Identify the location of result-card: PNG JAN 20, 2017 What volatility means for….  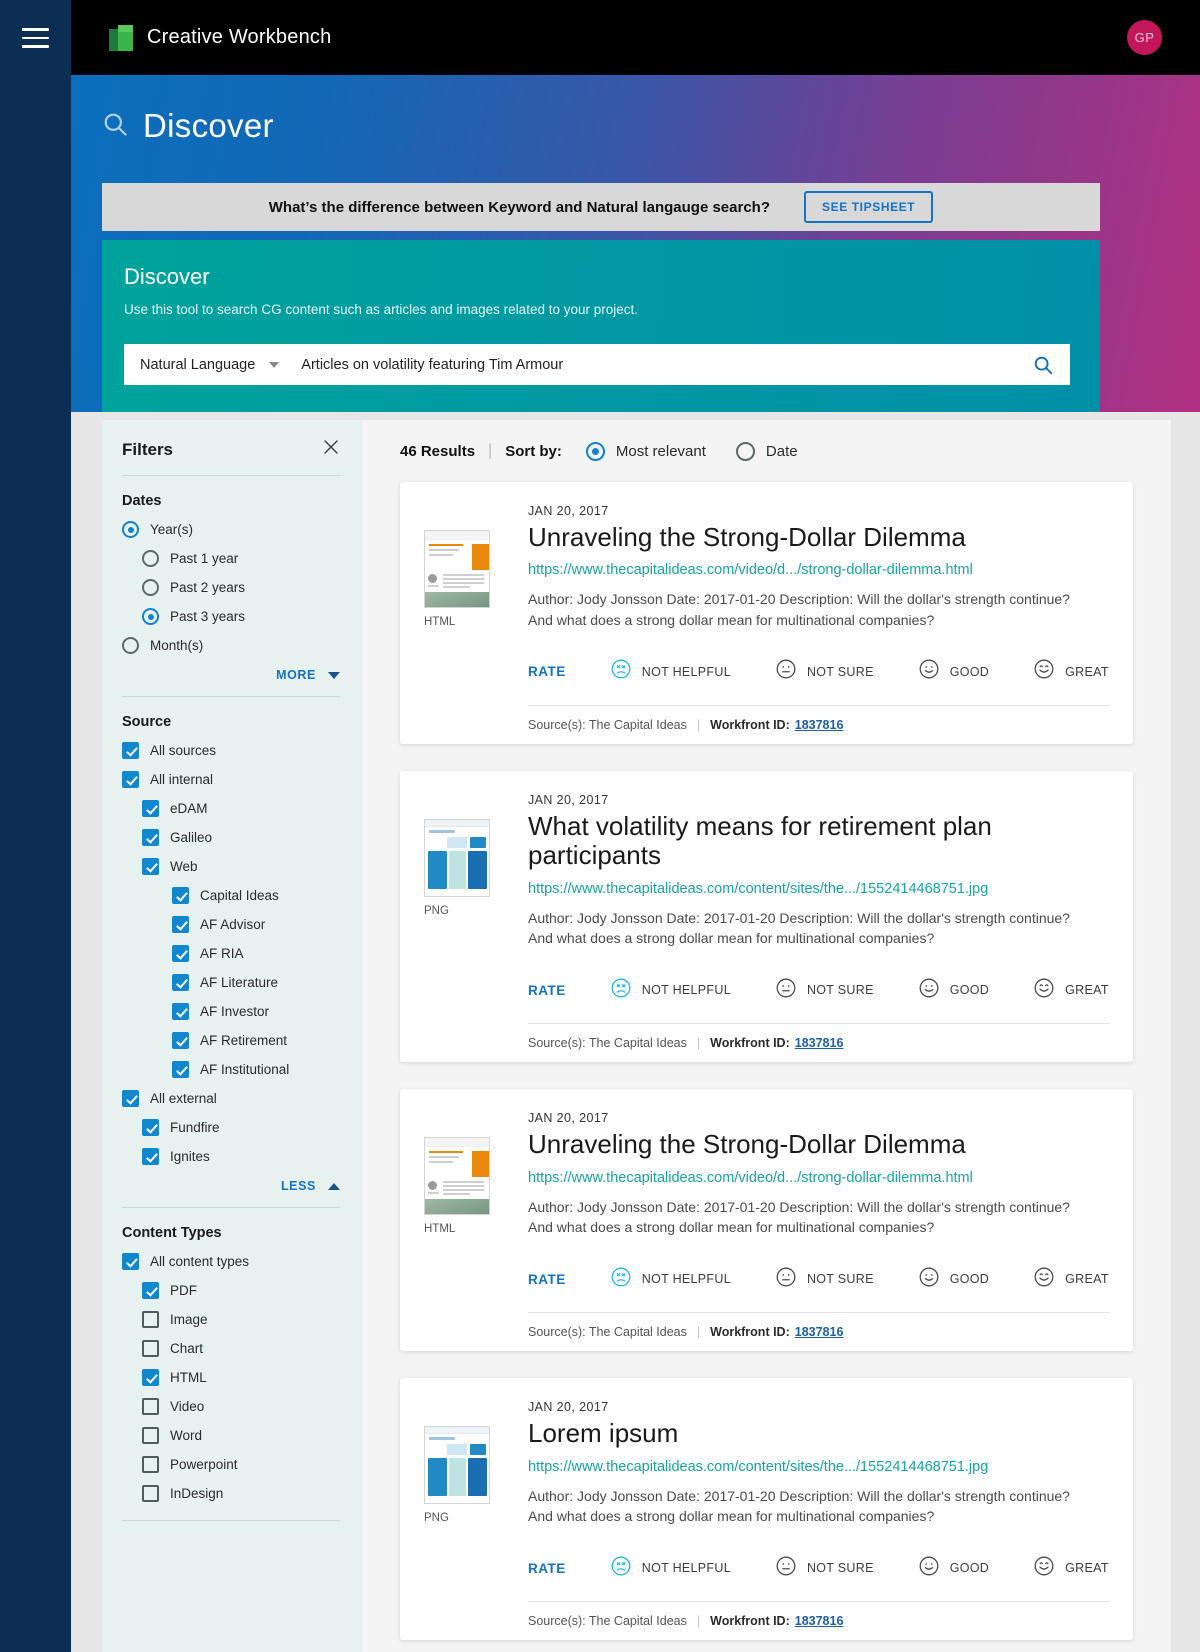
(766, 916).